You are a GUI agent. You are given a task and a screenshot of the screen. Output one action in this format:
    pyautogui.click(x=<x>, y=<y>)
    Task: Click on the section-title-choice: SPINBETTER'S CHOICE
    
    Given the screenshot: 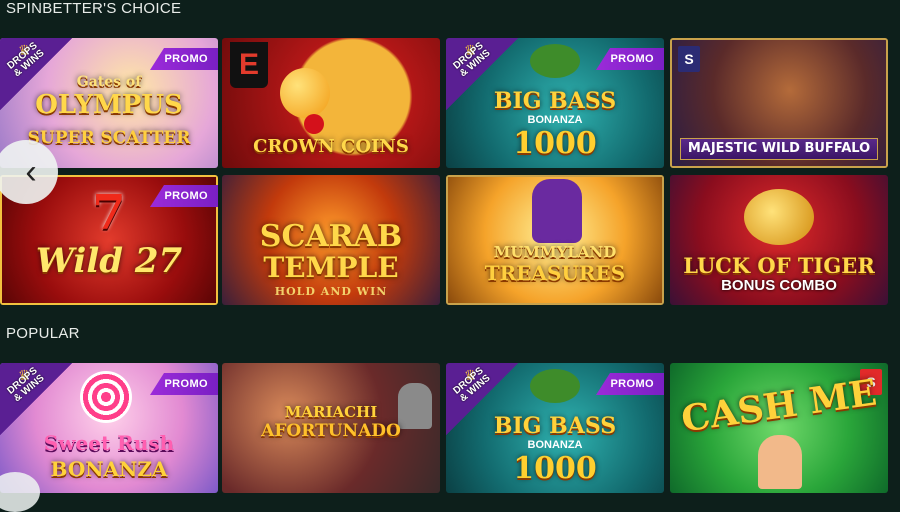 What is the action you would take?
    pyautogui.click(x=94, y=8)
    